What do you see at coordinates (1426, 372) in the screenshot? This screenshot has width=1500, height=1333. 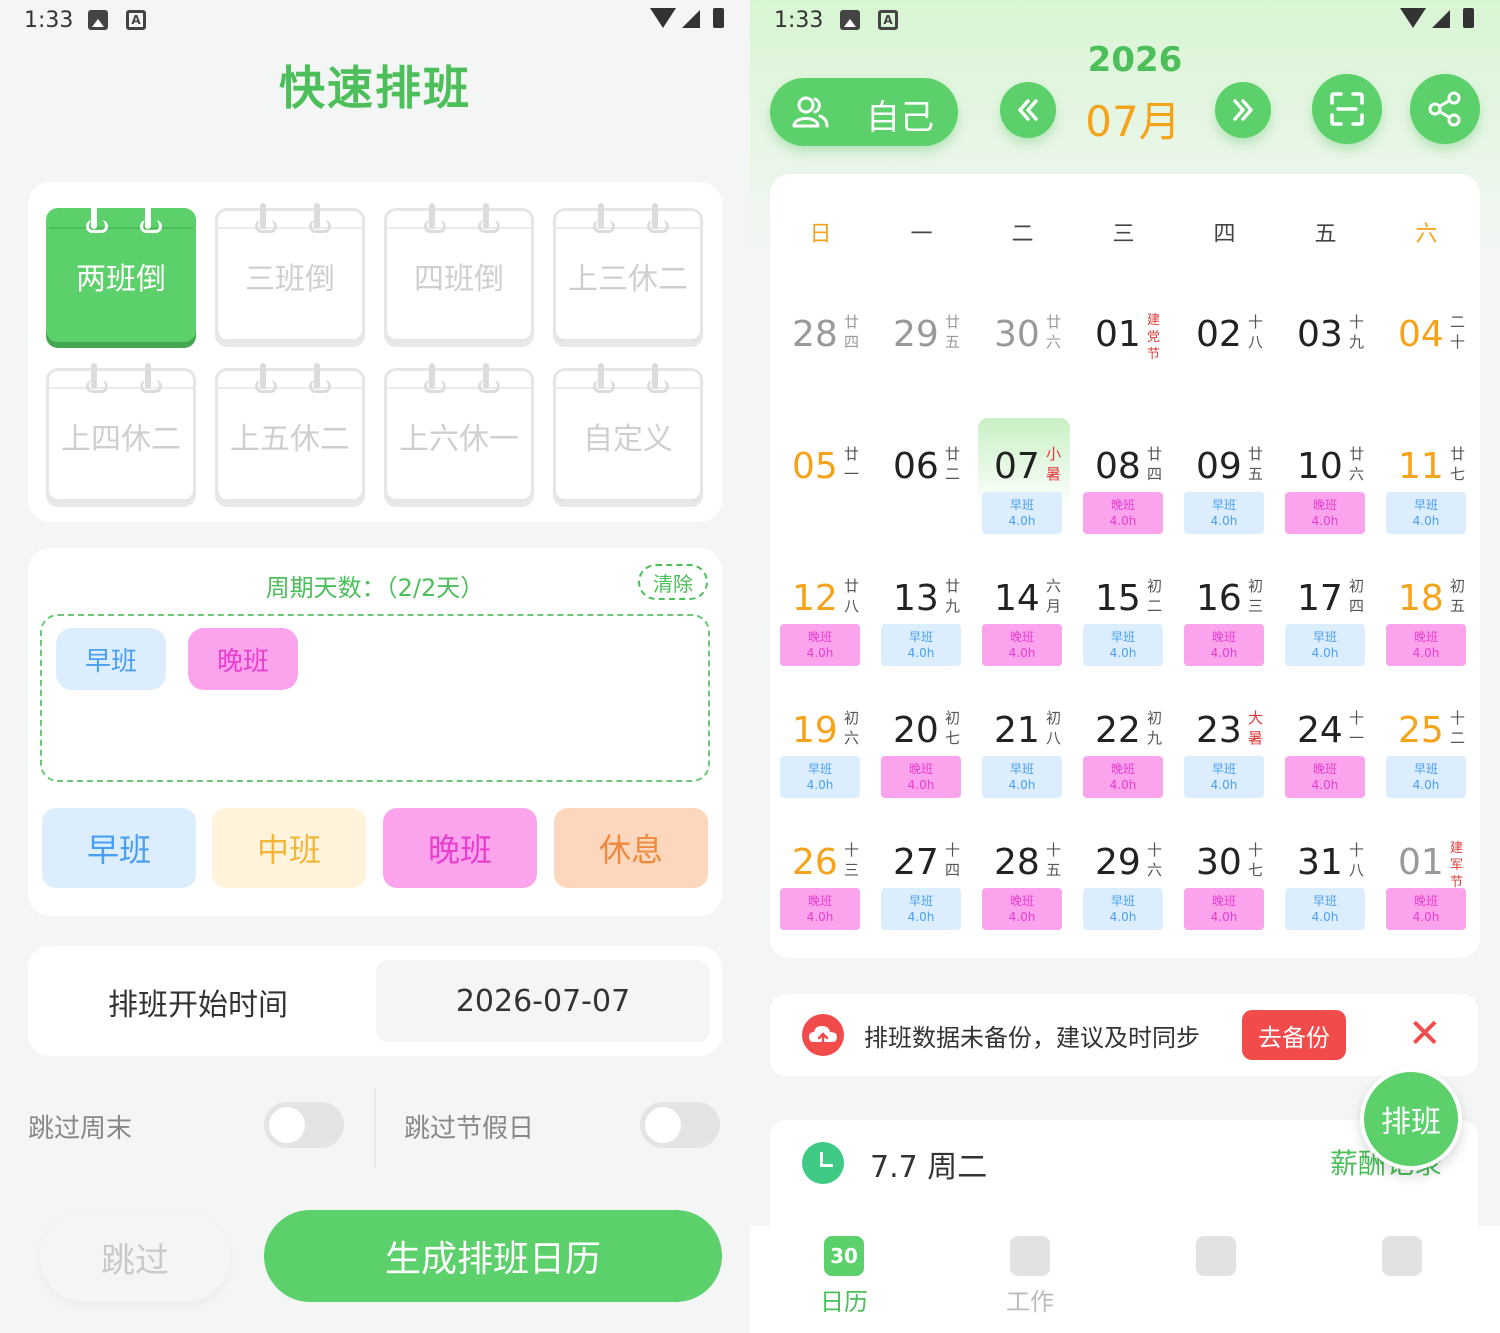 I see `calendar-day: 04 二十` at bounding box center [1426, 372].